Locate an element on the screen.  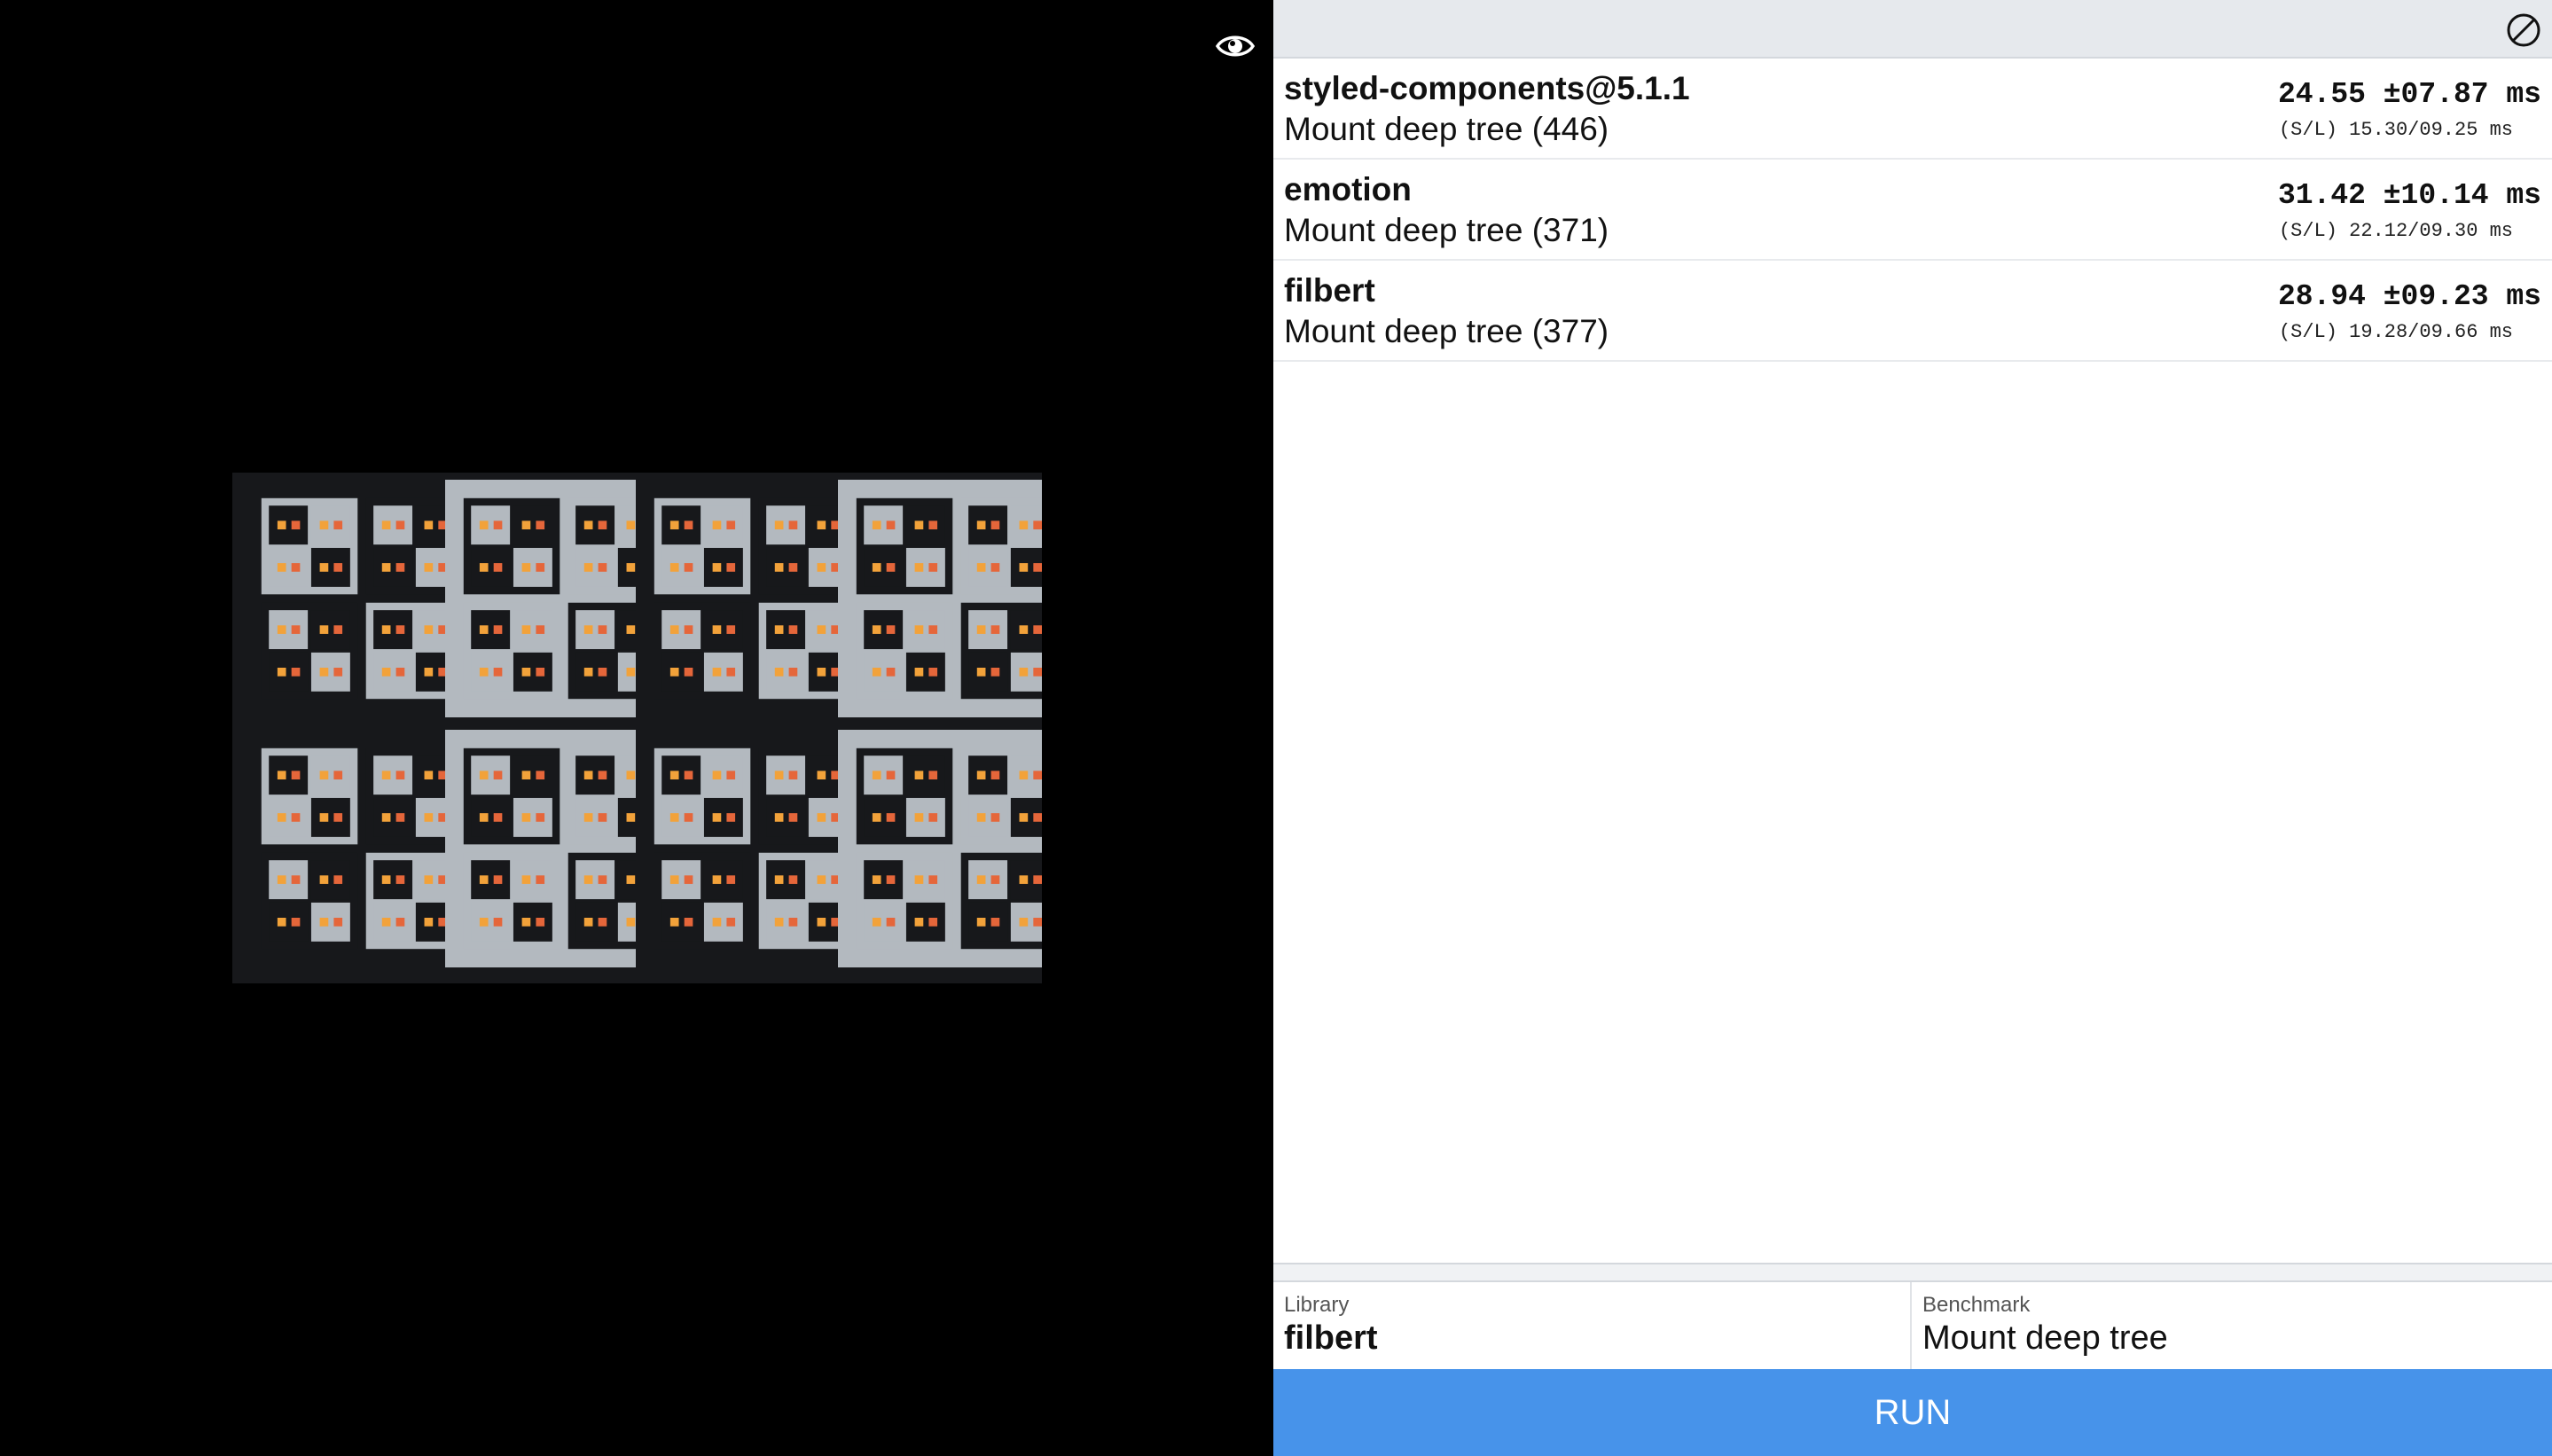
deep-tree-canvas is located at coordinates (637, 728).